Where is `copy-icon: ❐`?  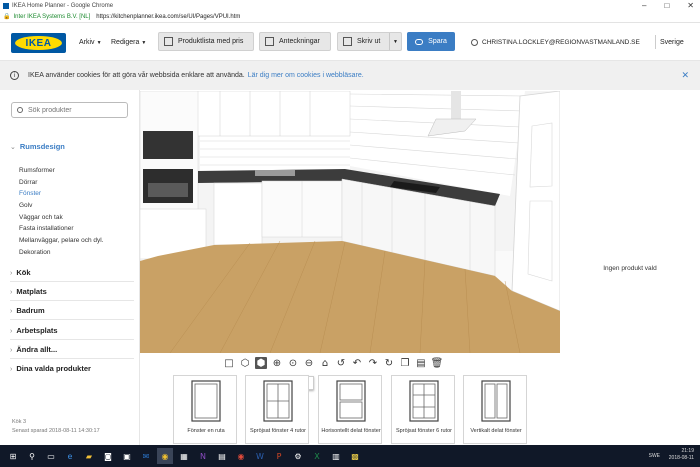 copy-icon: ❐ is located at coordinates (405, 363).